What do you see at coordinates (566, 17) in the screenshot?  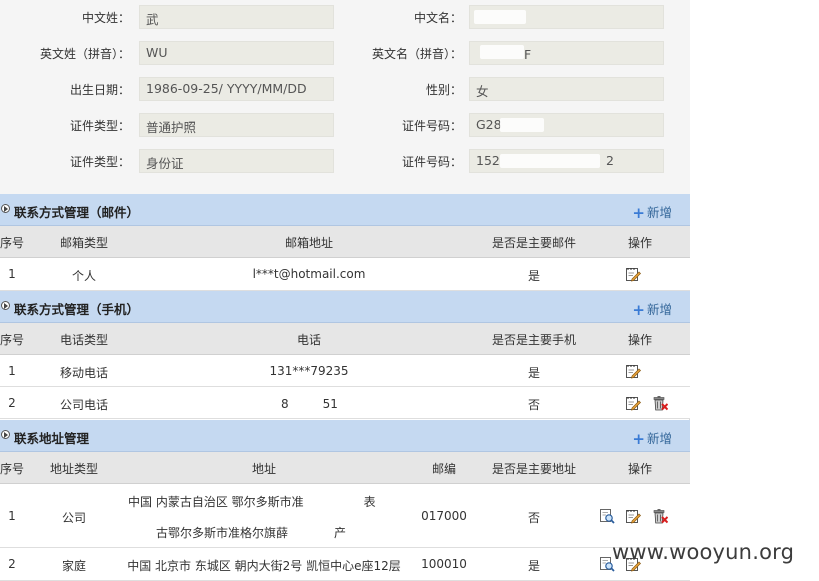 I see `cn-given-field` at bounding box center [566, 17].